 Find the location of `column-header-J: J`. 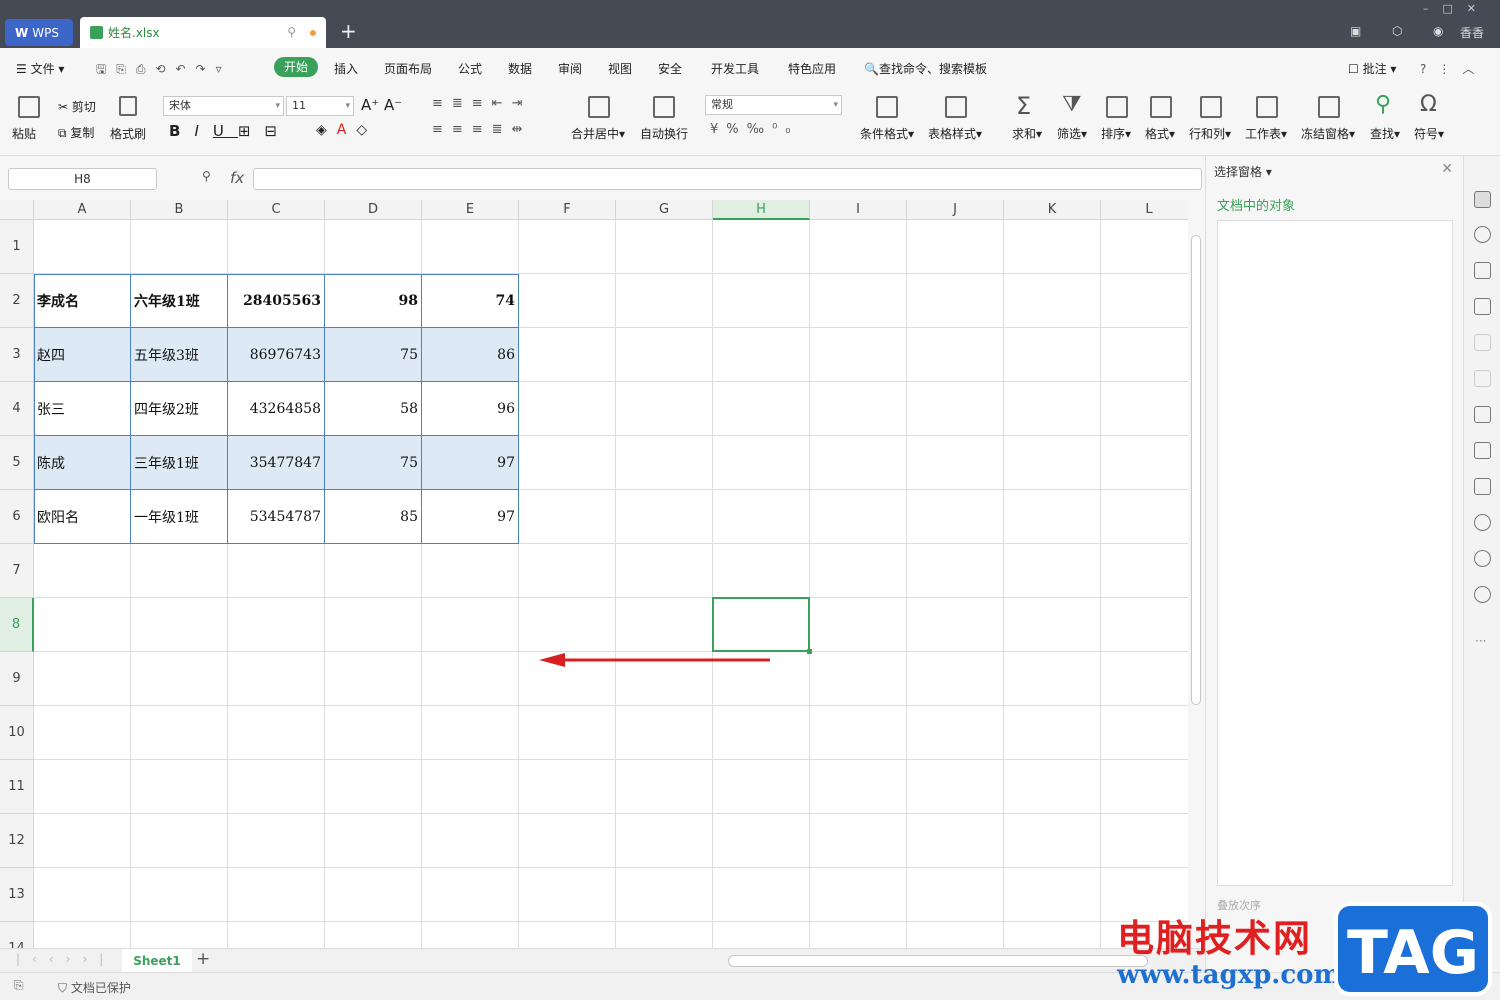

column-header-J: J is located at coordinates (955, 210).